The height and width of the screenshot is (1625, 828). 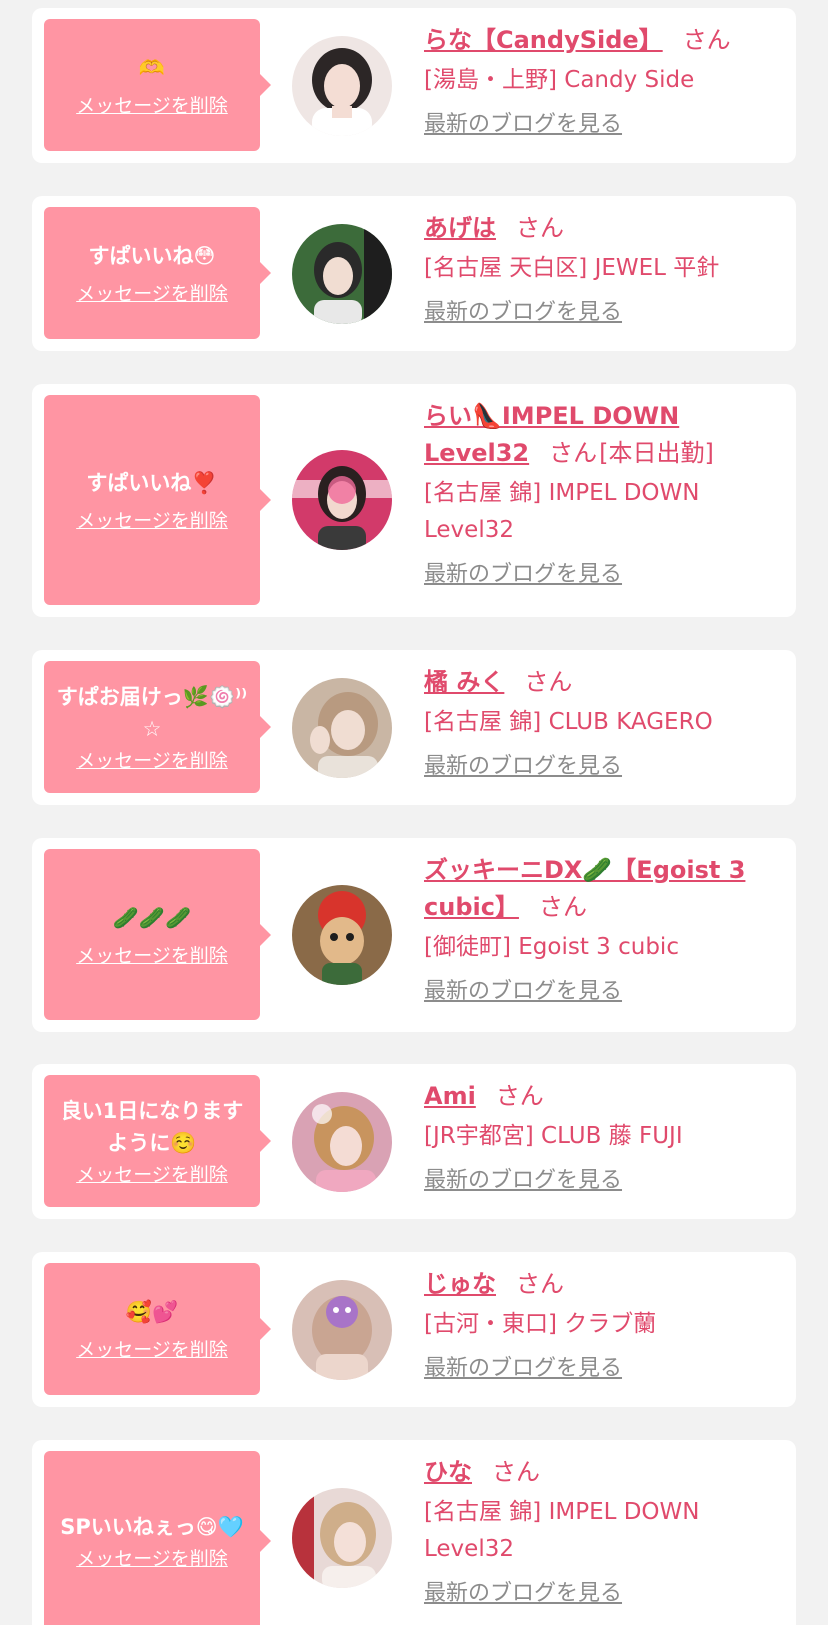 I want to click on shop-name: [古河・東口] クラブ蘭, so click(x=540, y=1324).